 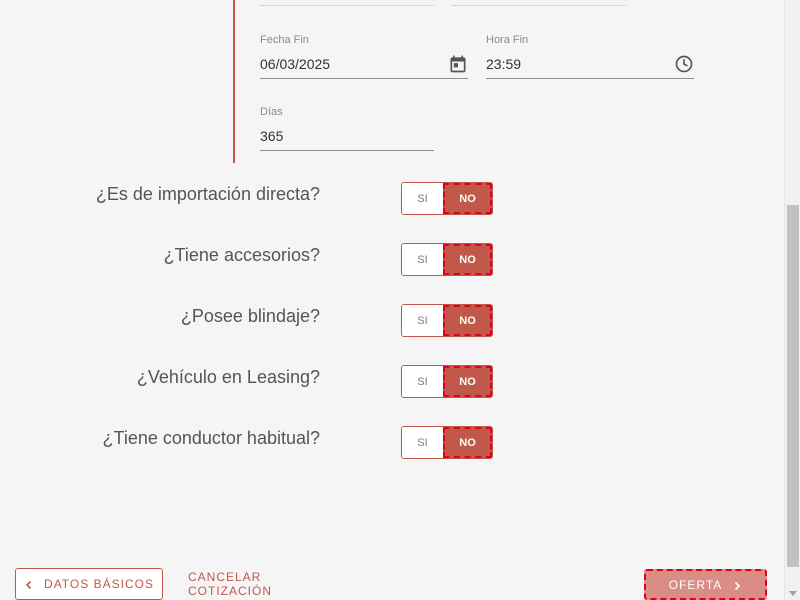 I want to click on question-importacion-directa: ¿Es de importación directa? SI NO, so click(x=400, y=199).